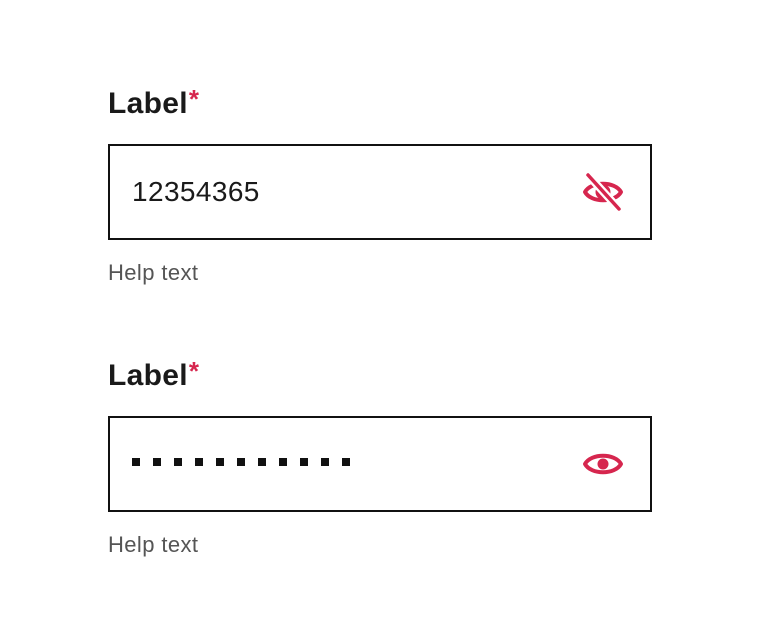 The height and width of the screenshot is (640, 762). I want to click on eye-icon, so click(603, 464).